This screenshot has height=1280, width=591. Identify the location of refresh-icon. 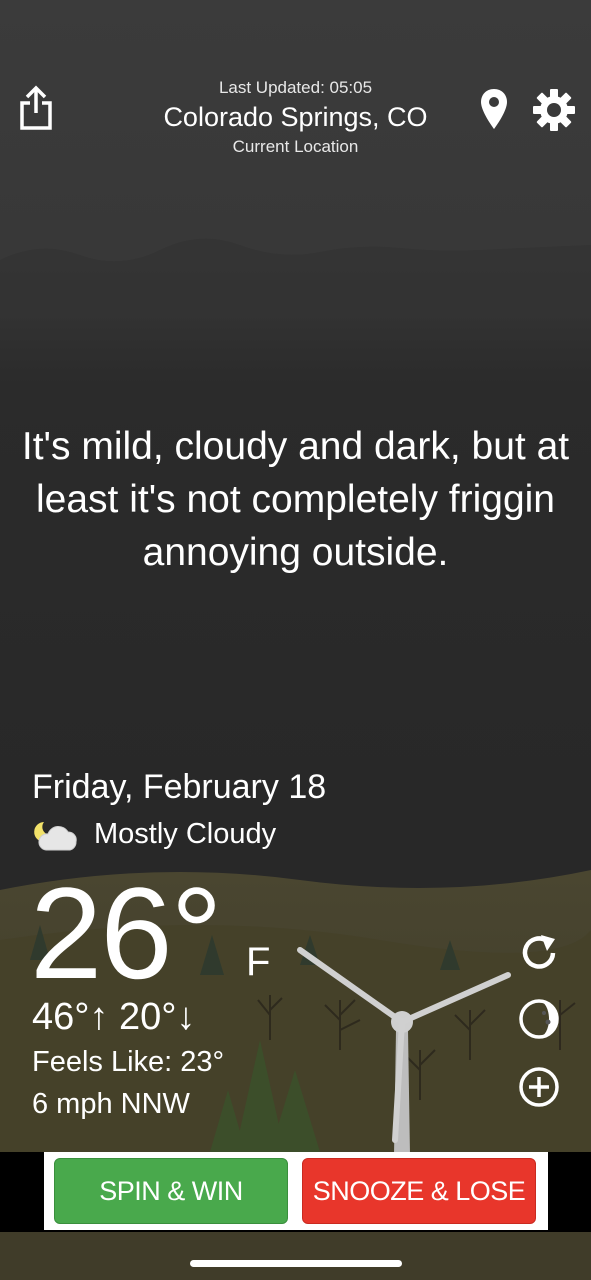
(539, 952).